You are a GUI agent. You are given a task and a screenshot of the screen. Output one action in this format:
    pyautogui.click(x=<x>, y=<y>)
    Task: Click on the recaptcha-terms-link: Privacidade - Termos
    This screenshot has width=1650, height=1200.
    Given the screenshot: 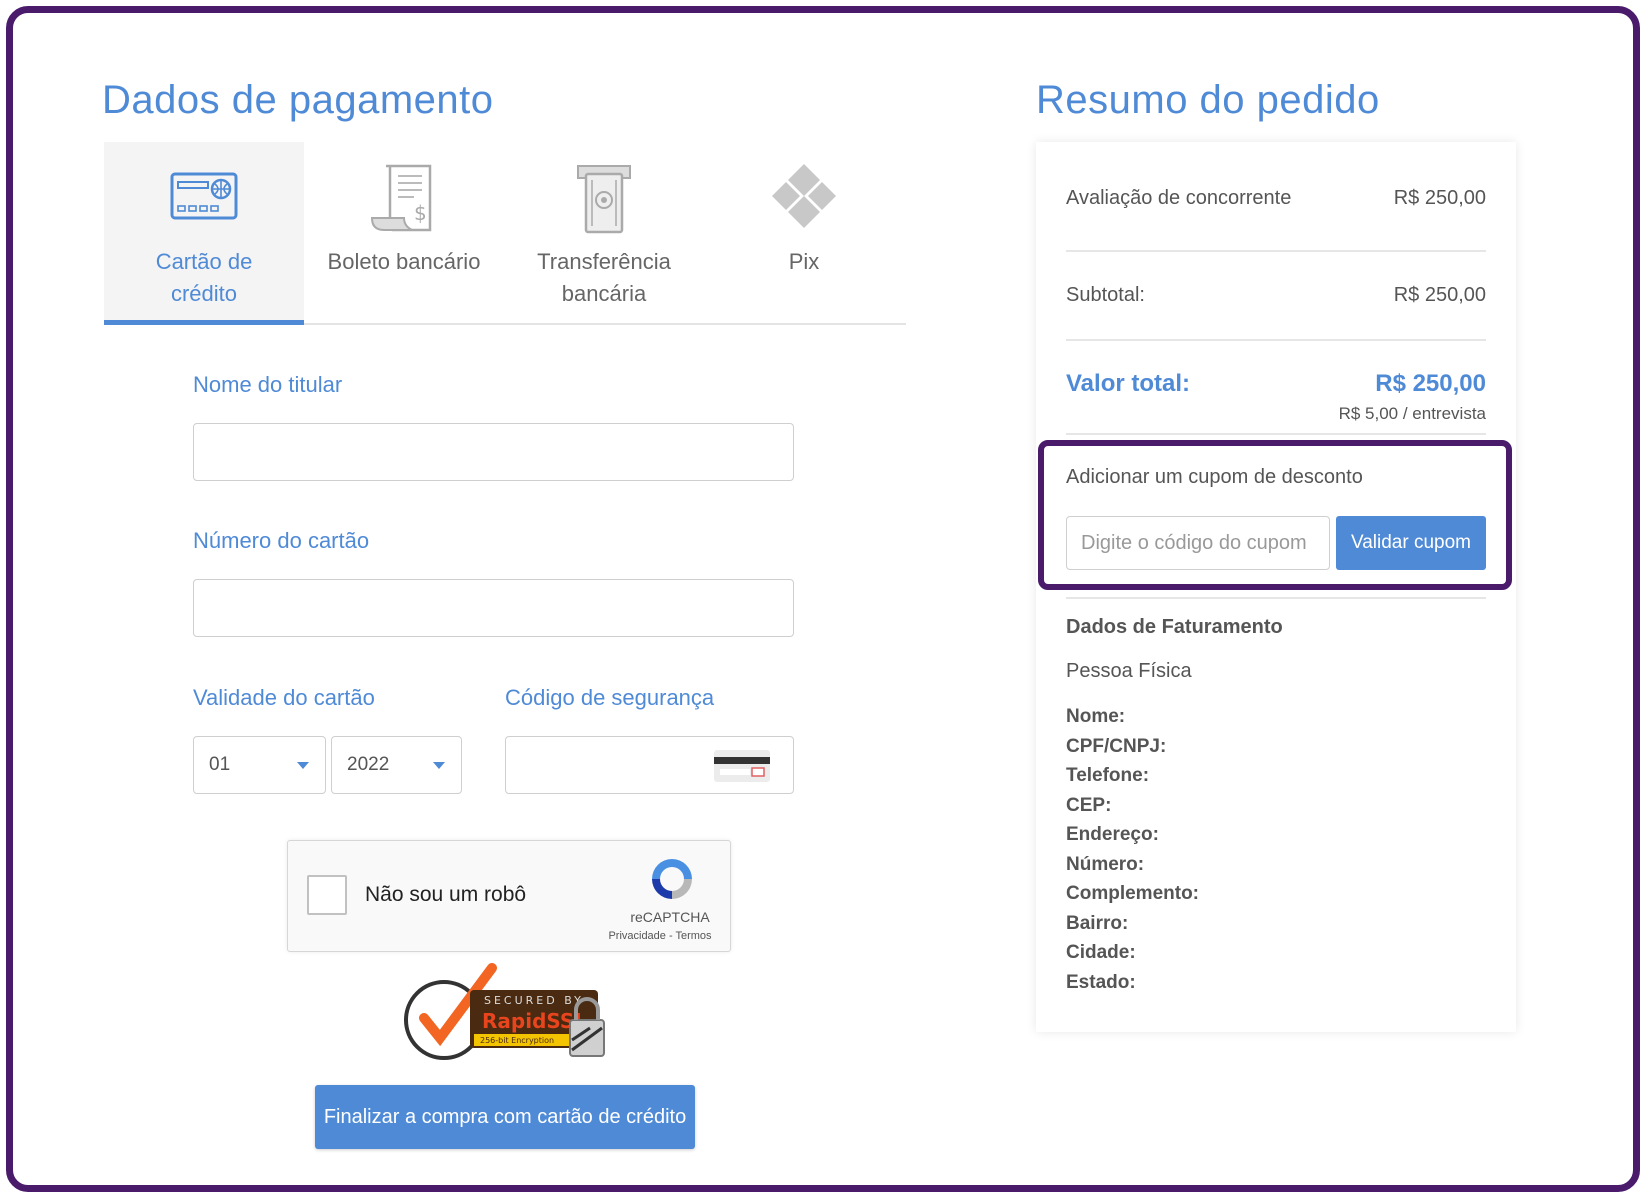 What is the action you would take?
    pyautogui.click(x=660, y=936)
    